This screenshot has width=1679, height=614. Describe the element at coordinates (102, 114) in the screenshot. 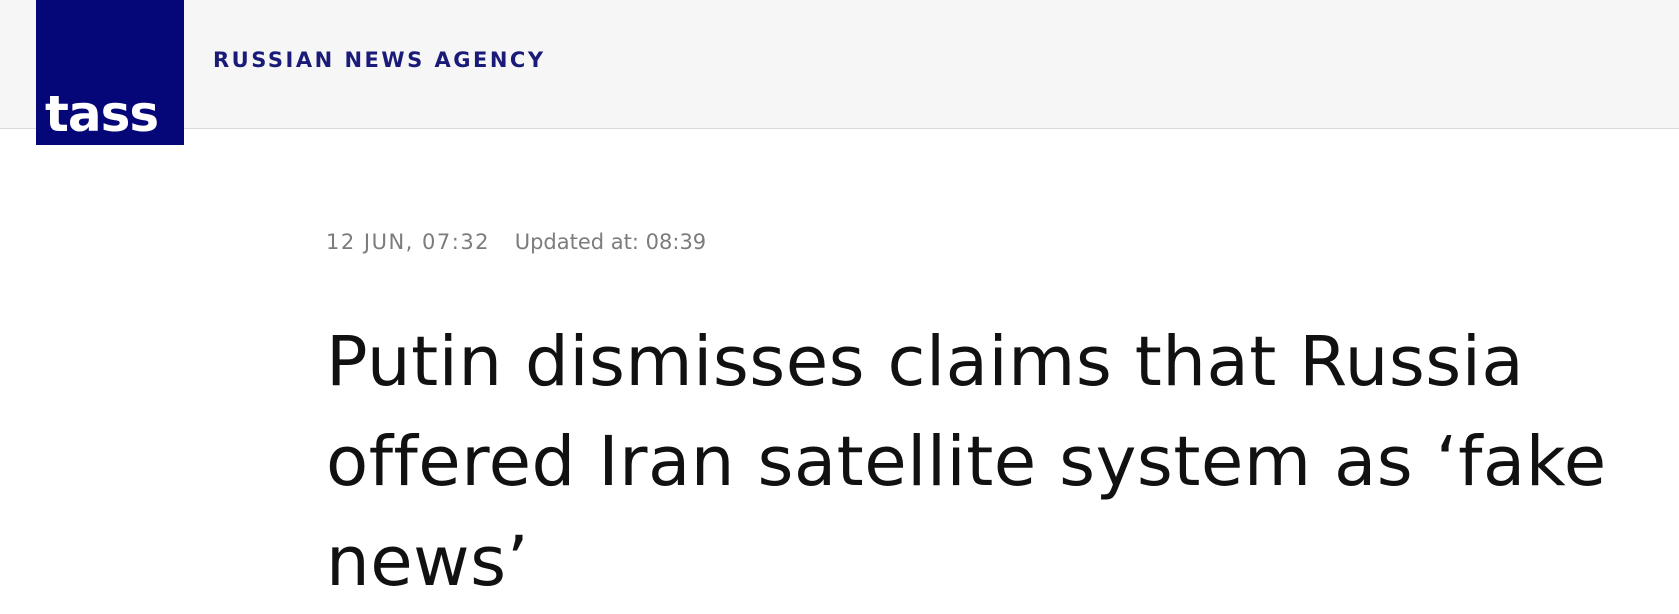

I see `logo-text: tass` at that location.